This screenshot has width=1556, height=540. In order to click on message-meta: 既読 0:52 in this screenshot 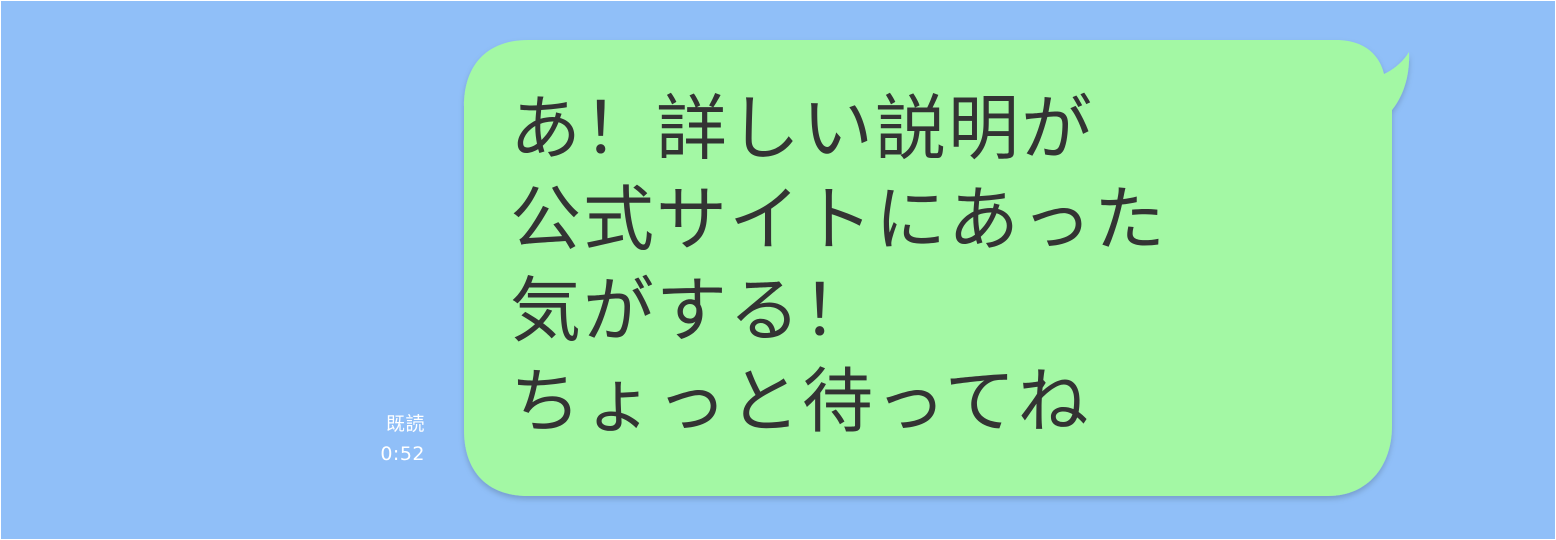, I will do `click(393, 439)`.